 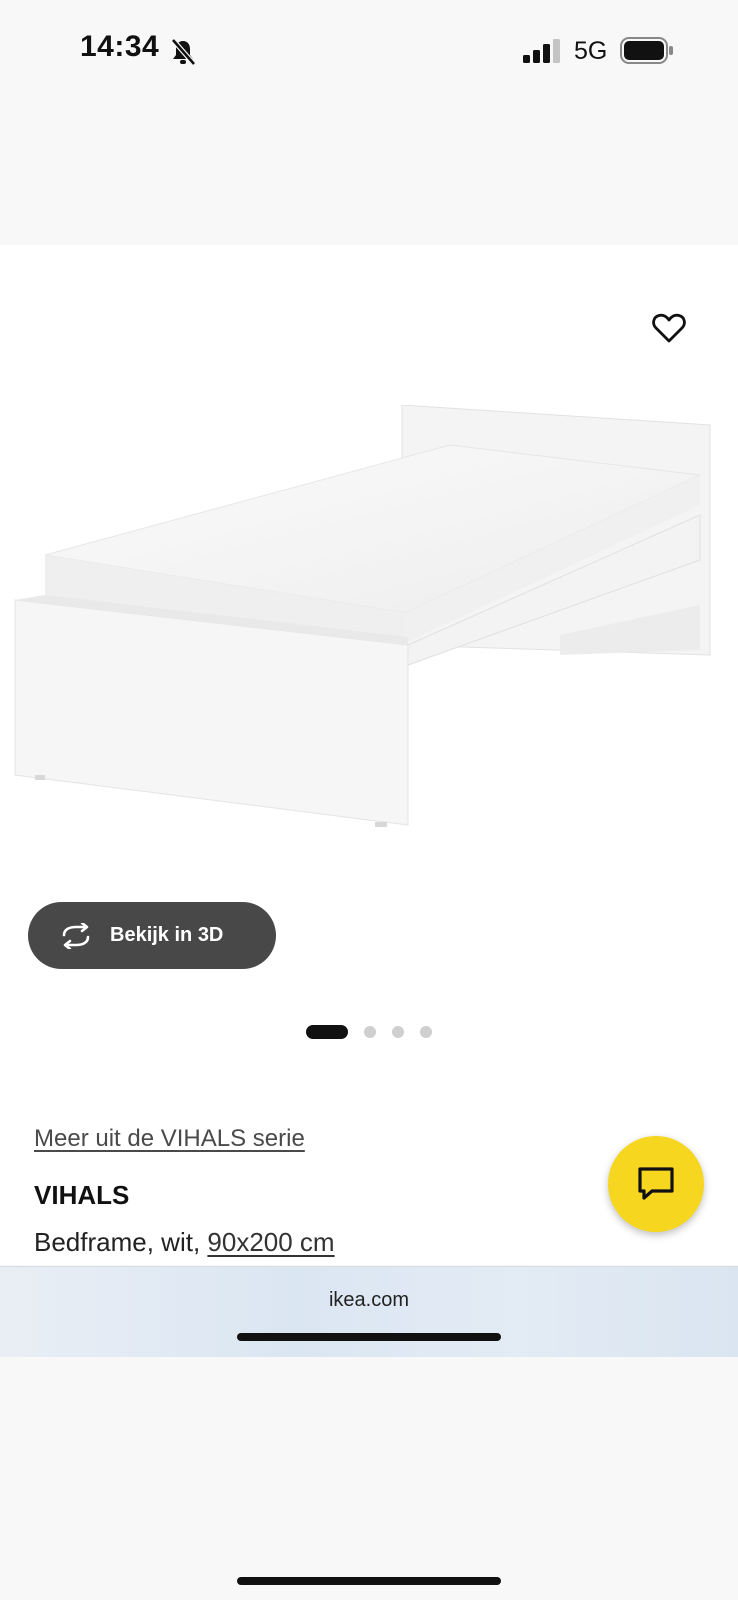 I want to click on chat-button, so click(x=656, y=1184).